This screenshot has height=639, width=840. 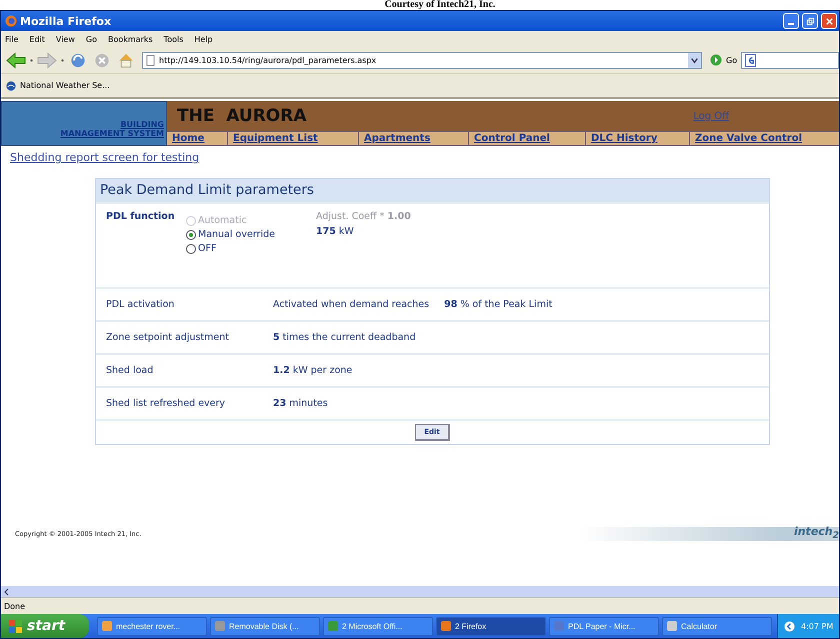 I want to click on field-value: 23 minutes, so click(x=300, y=403).